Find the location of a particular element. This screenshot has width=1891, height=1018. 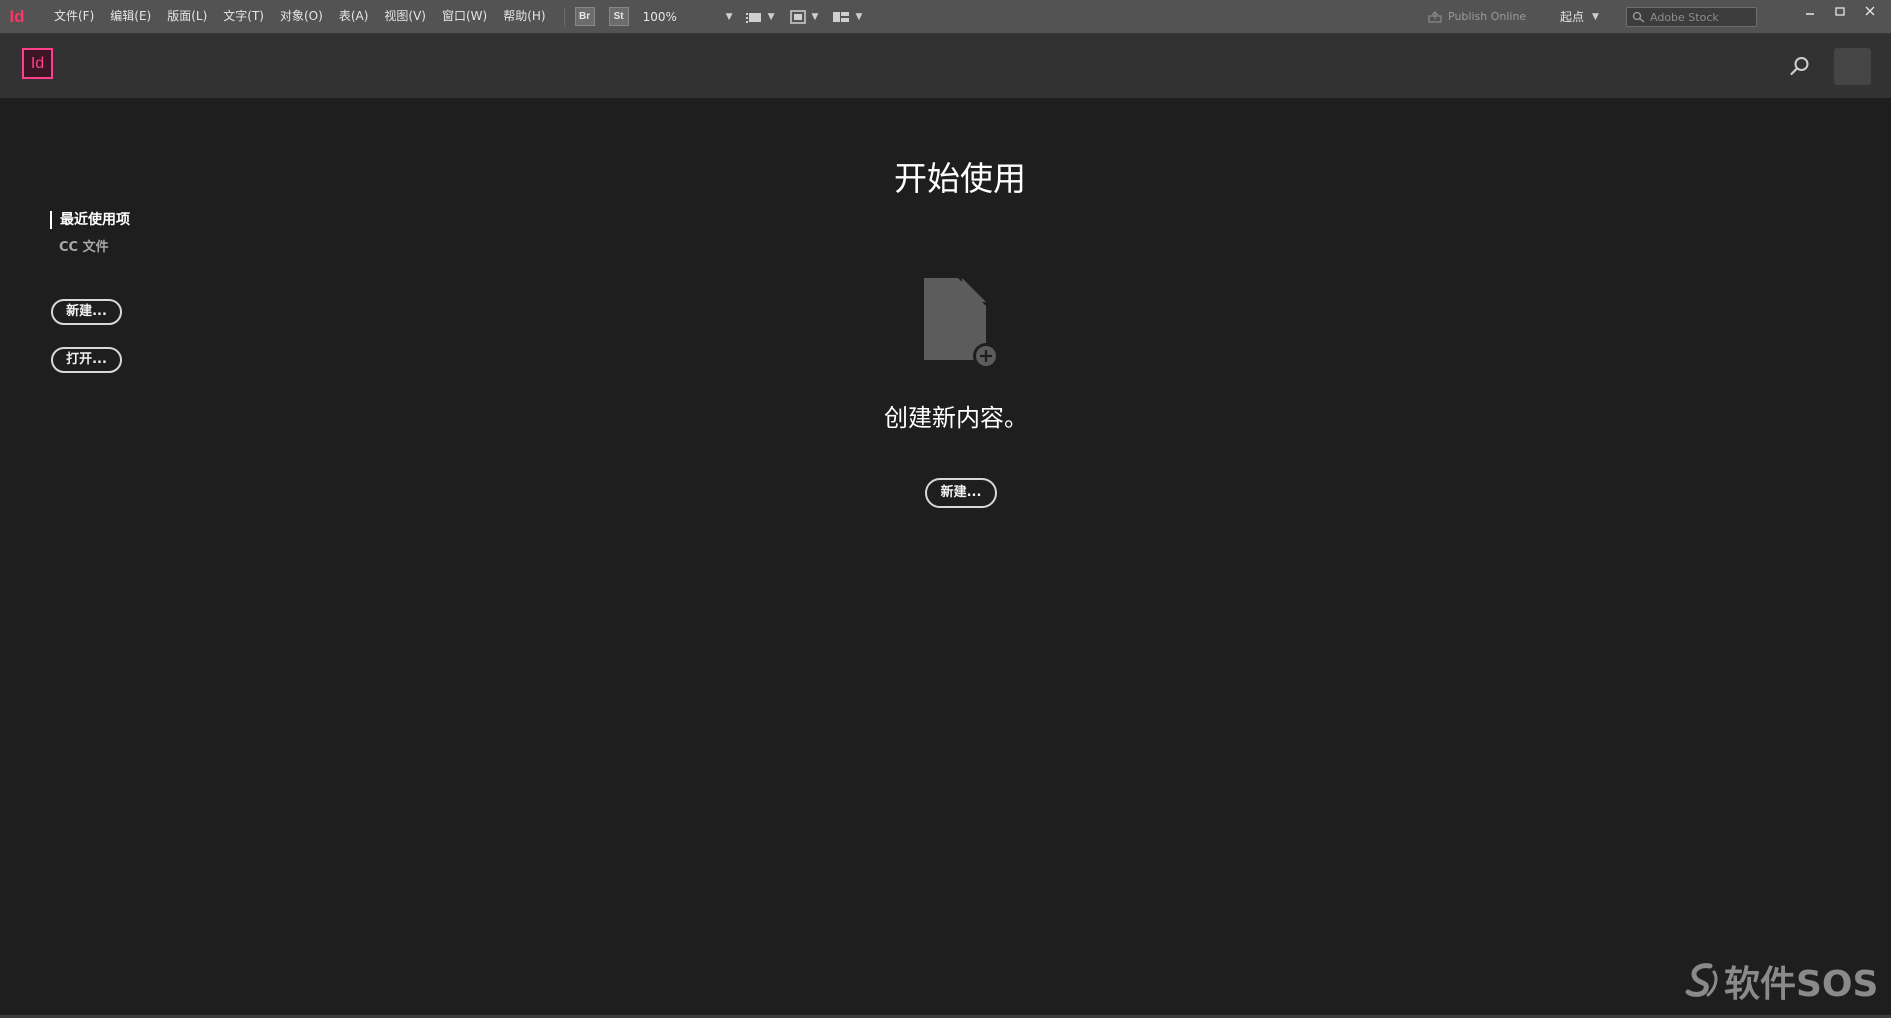

publish-online-label: Publish Online is located at coordinates (1487, 16).